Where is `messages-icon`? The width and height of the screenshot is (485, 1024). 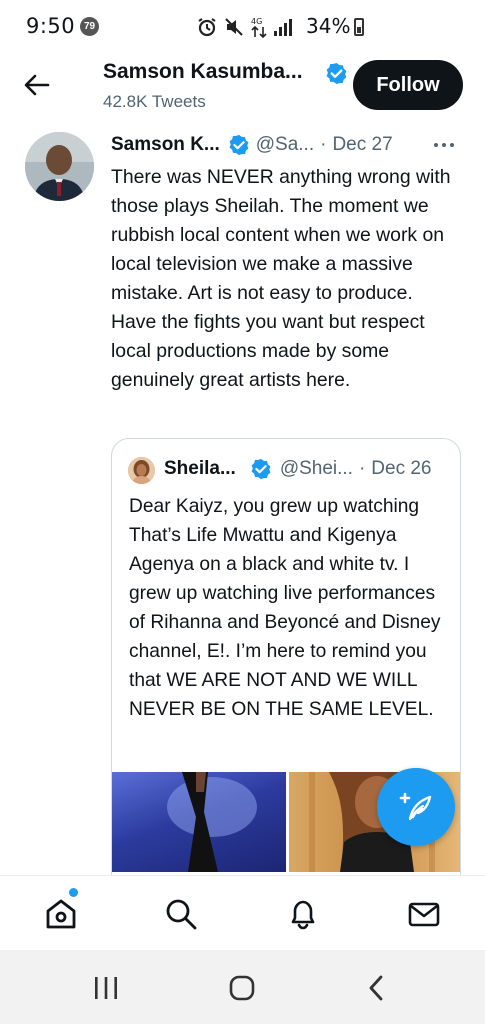 messages-icon is located at coordinates (424, 914).